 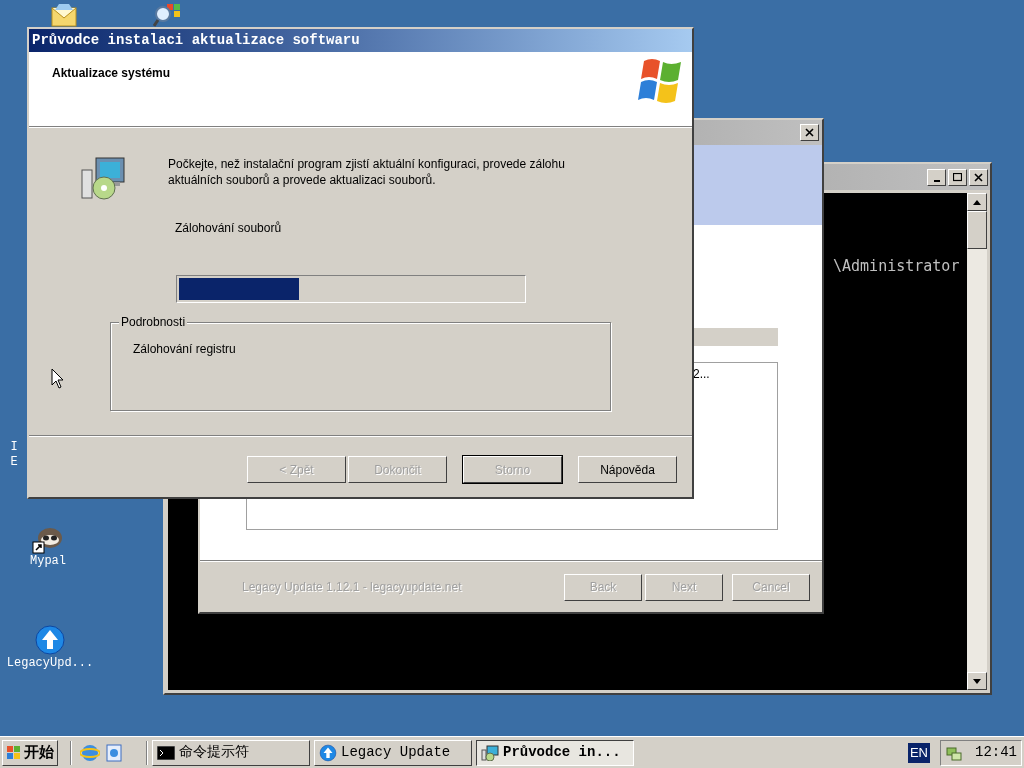 What do you see at coordinates (977, 441) in the screenshot?
I see `scrollbar` at bounding box center [977, 441].